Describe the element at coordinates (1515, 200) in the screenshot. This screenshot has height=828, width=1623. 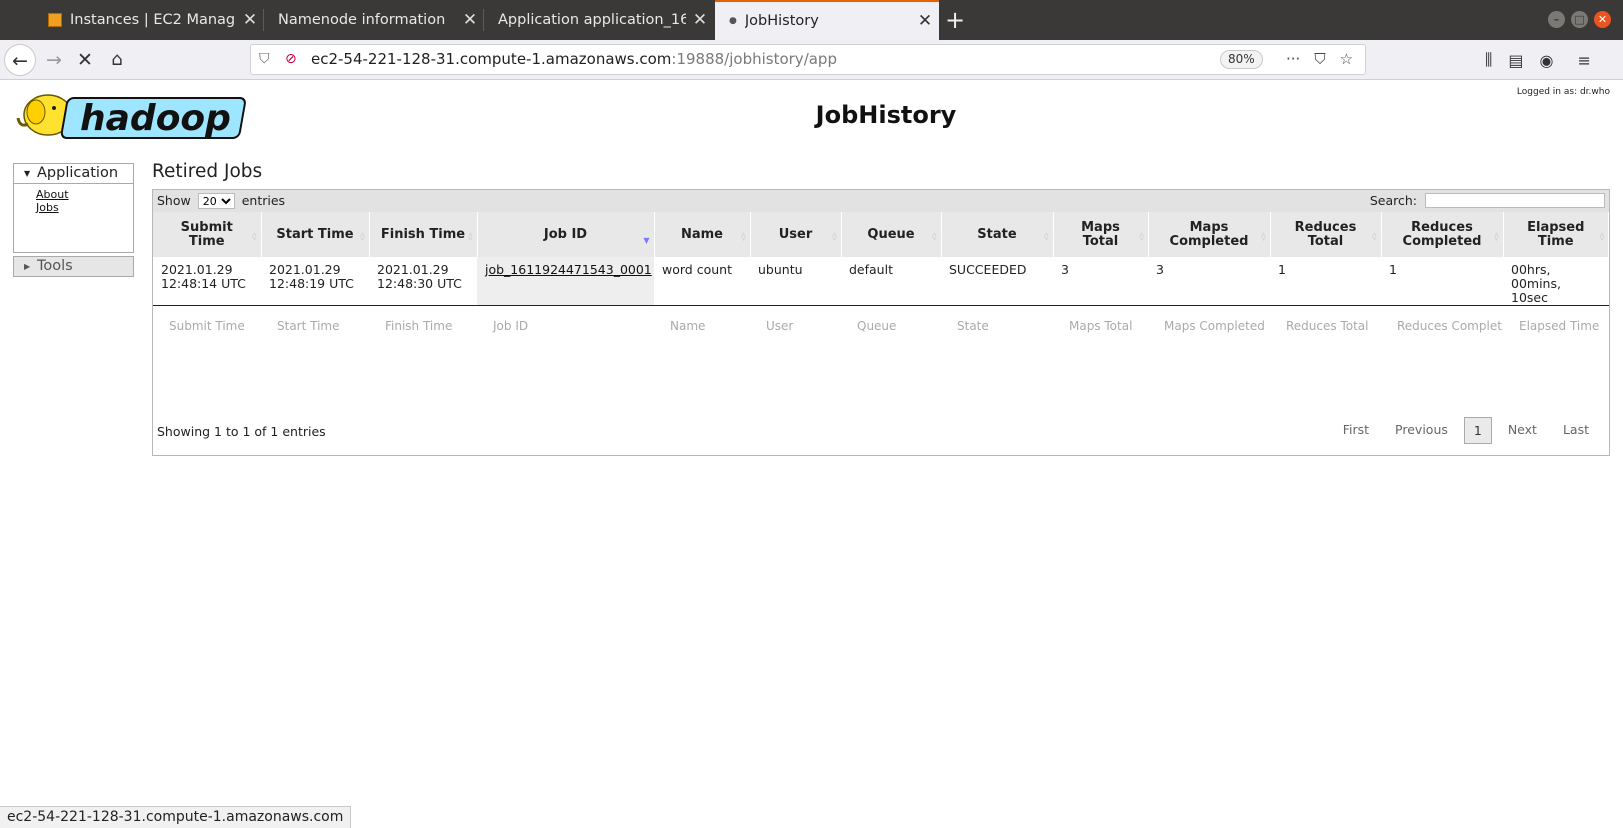
I see `search-input` at that location.